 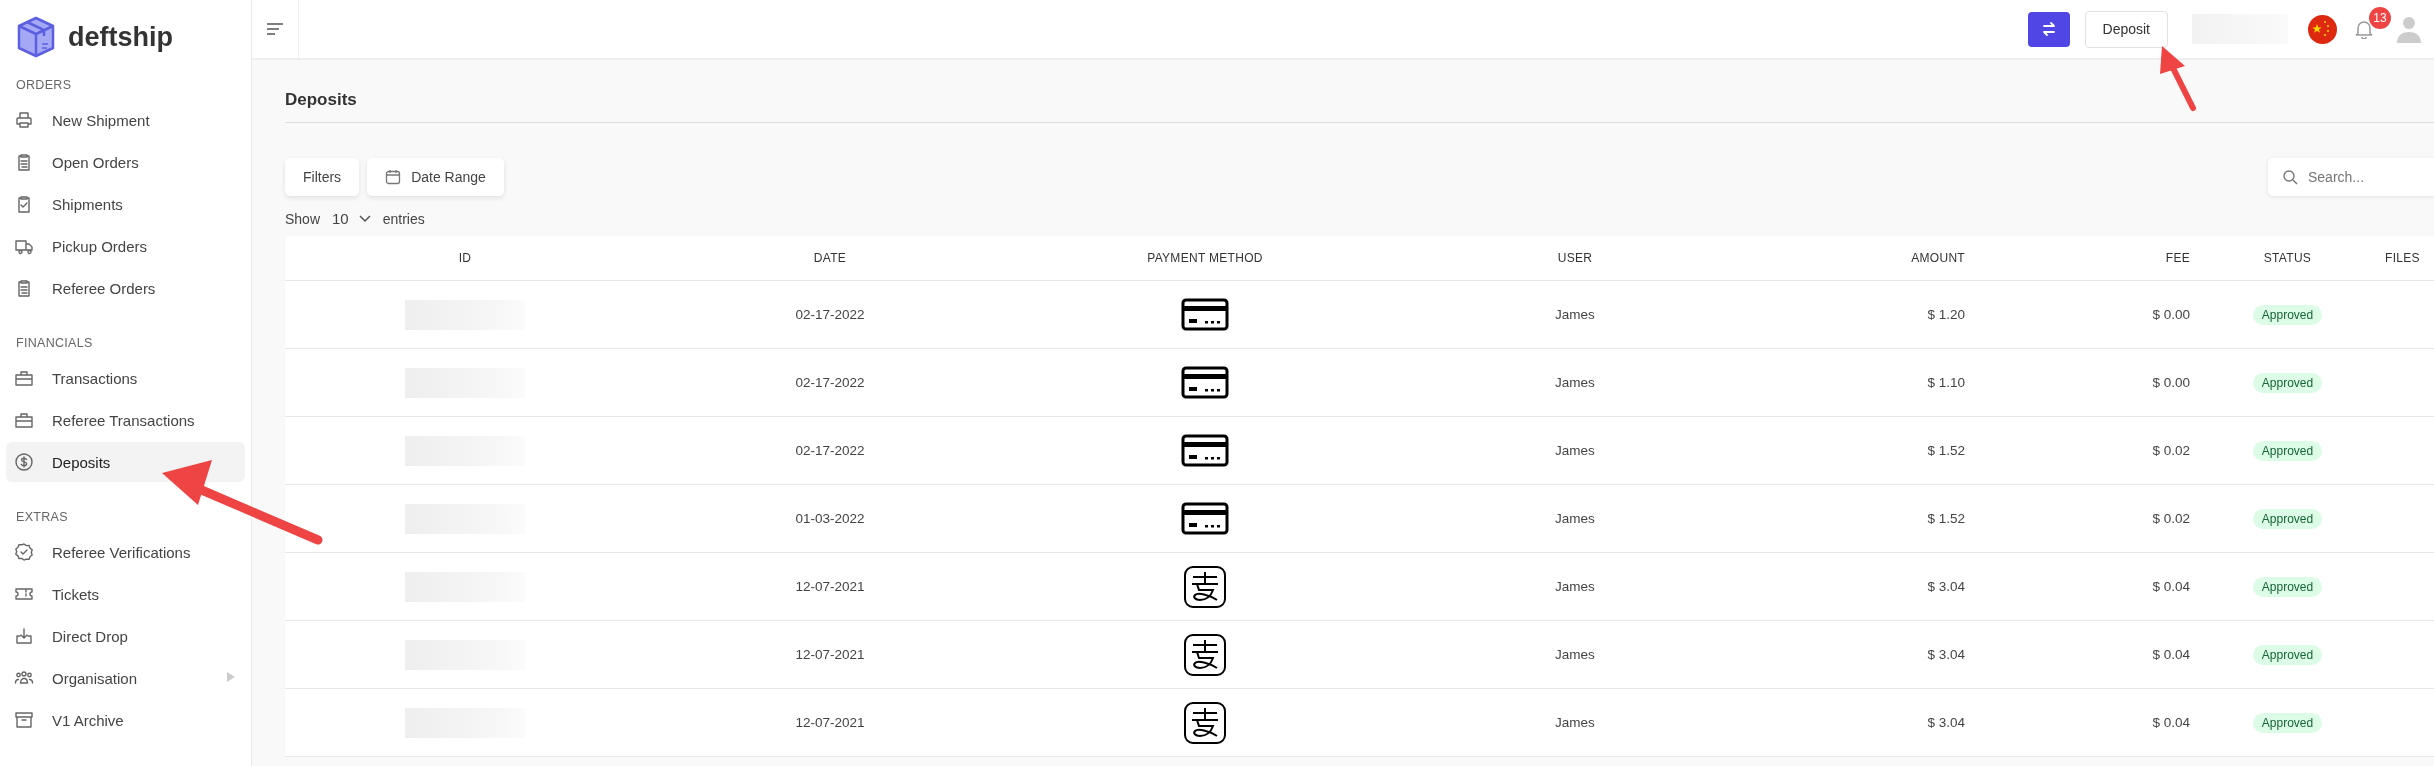 I want to click on china-flag-icon, so click(x=2322, y=29).